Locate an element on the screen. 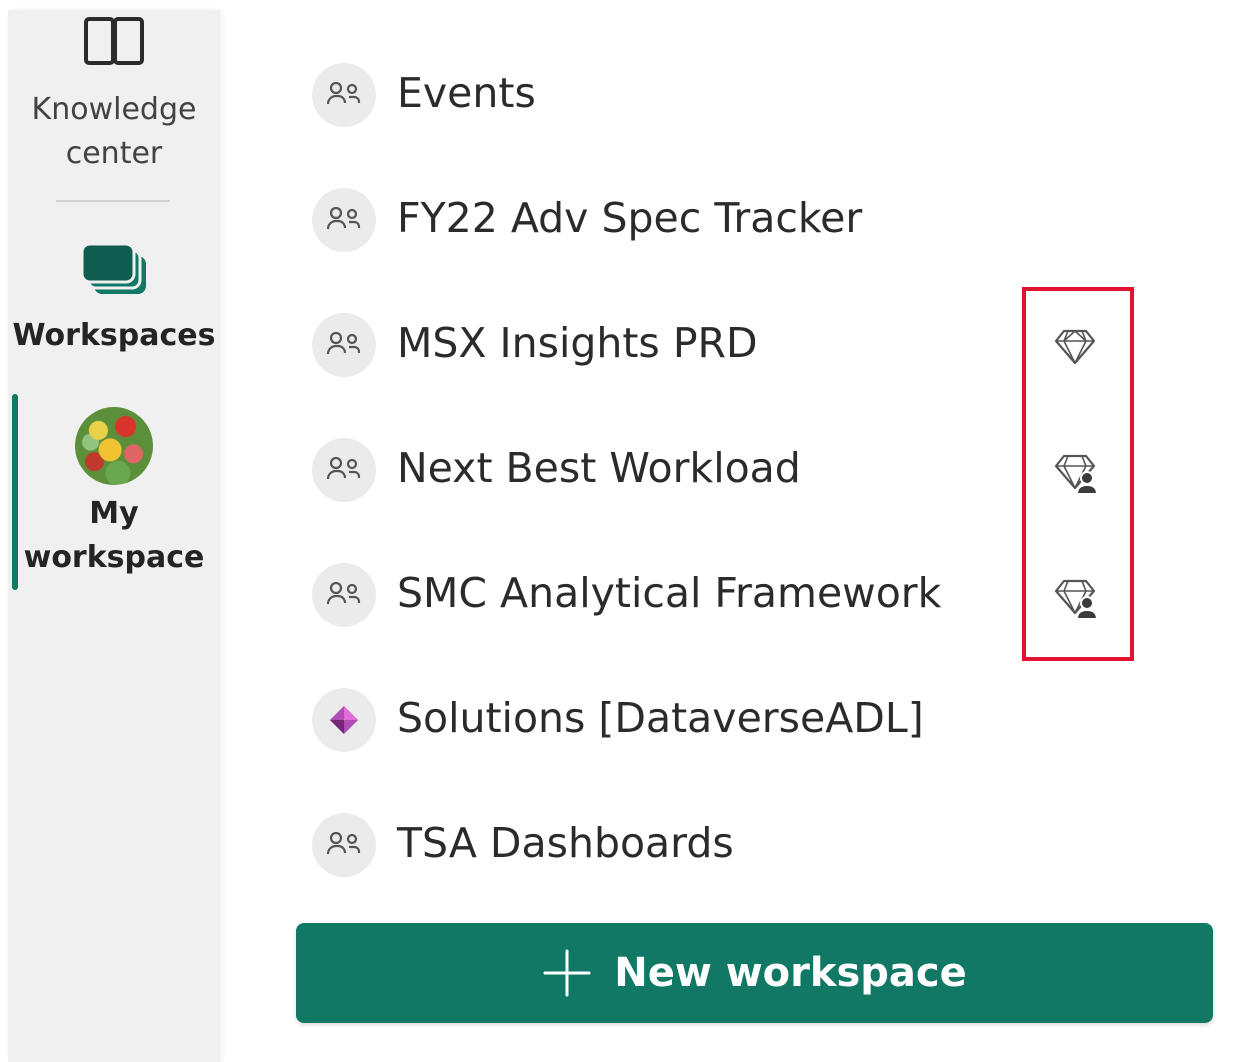 The height and width of the screenshot is (1062, 1255). my-workspace-avatar is located at coordinates (114, 446).